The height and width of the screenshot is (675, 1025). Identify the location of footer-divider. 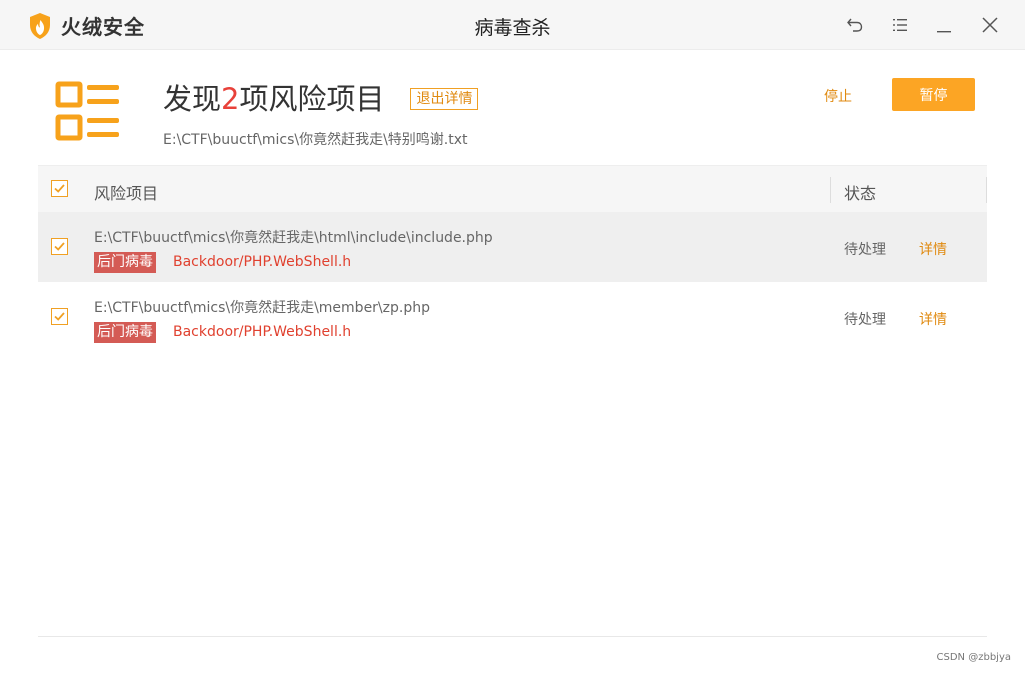
(512, 636).